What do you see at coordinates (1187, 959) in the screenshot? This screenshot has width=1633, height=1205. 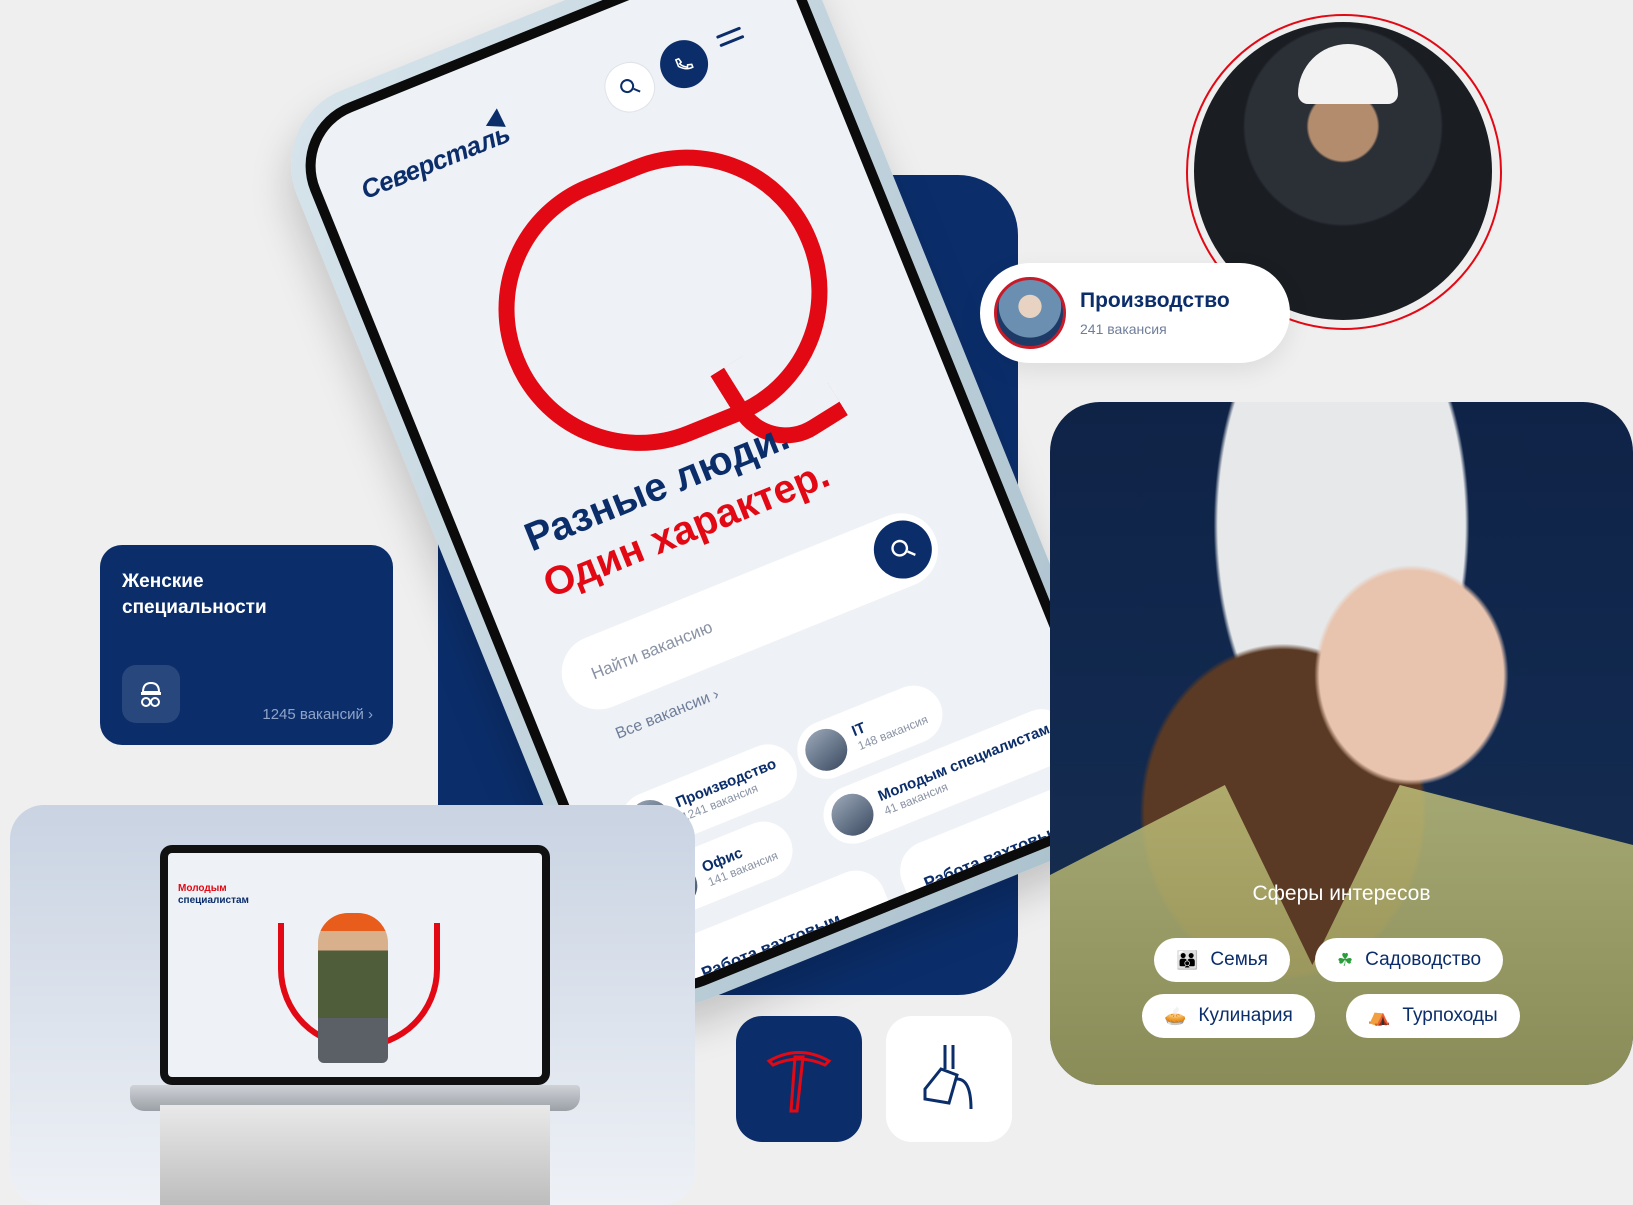 I see `family-icon: 👪` at bounding box center [1187, 959].